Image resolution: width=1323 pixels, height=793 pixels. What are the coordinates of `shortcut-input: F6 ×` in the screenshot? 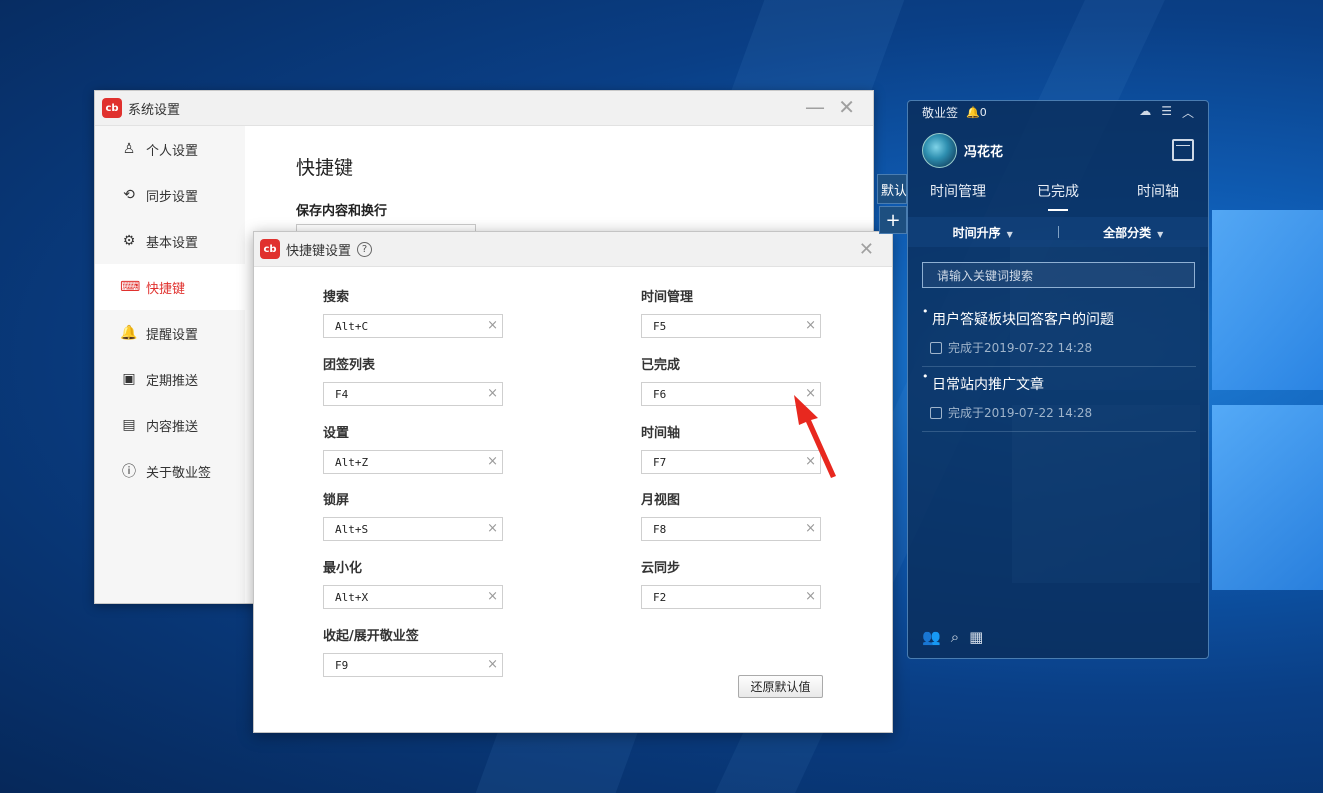 It's located at (731, 394).